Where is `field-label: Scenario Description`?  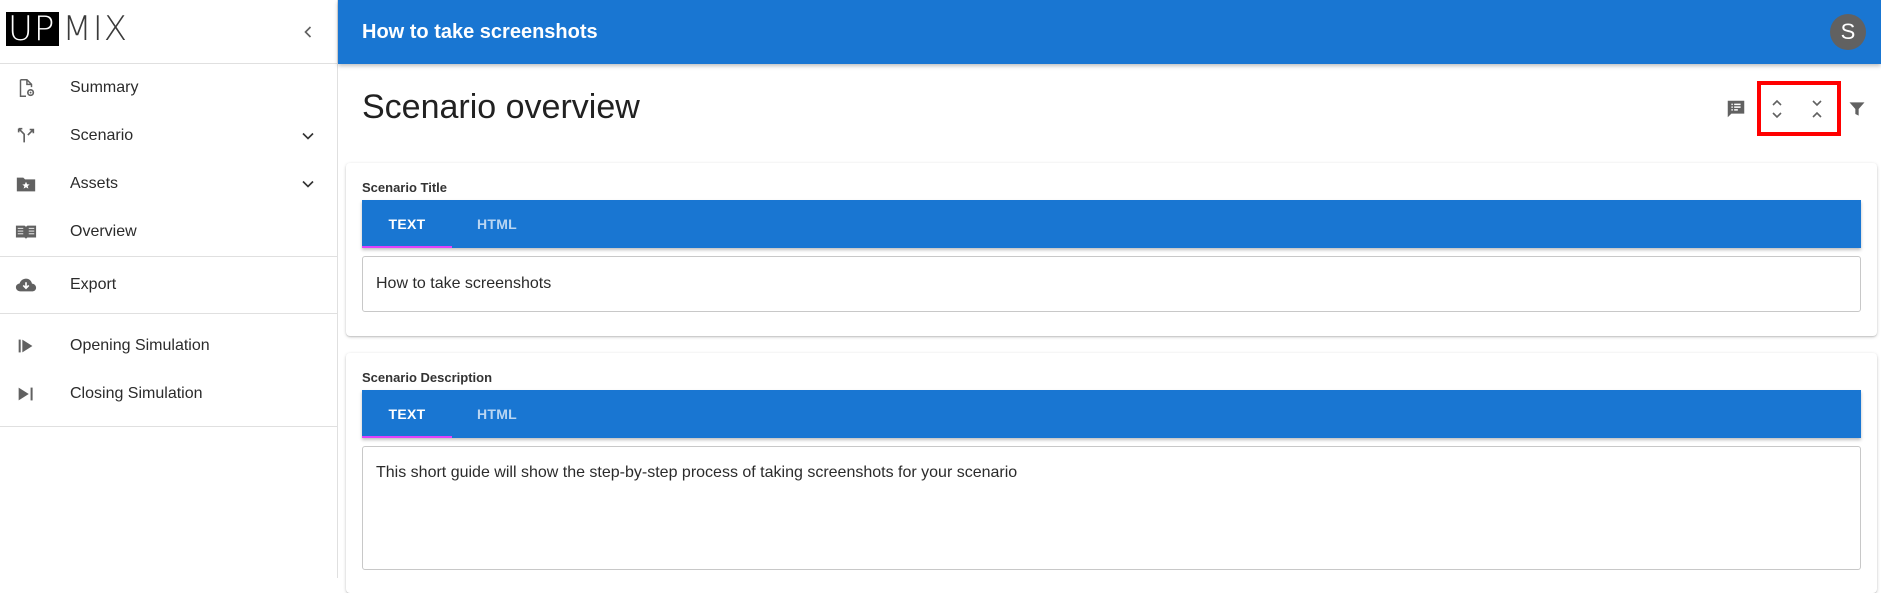
field-label: Scenario Description is located at coordinates (427, 377).